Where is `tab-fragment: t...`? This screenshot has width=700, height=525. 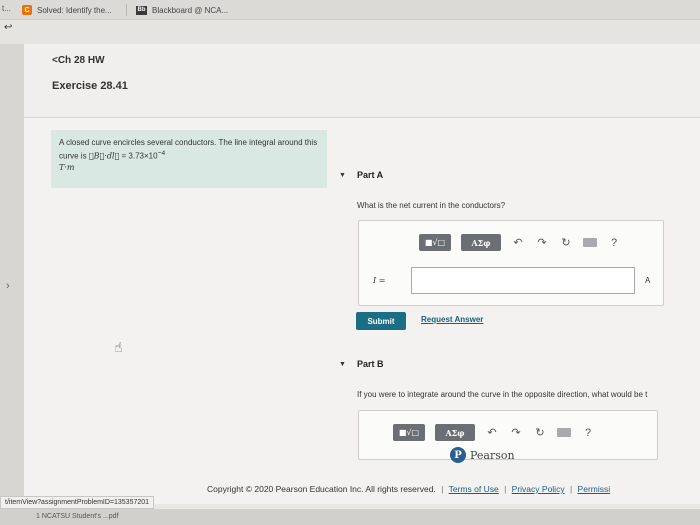
tab-fragment: t... is located at coordinates (6, 8).